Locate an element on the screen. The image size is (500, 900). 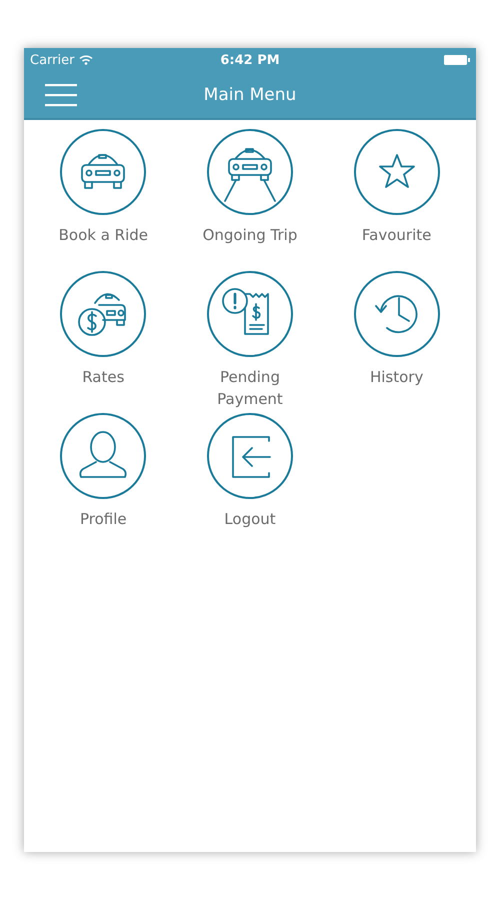
logout-icon is located at coordinates (250, 456).